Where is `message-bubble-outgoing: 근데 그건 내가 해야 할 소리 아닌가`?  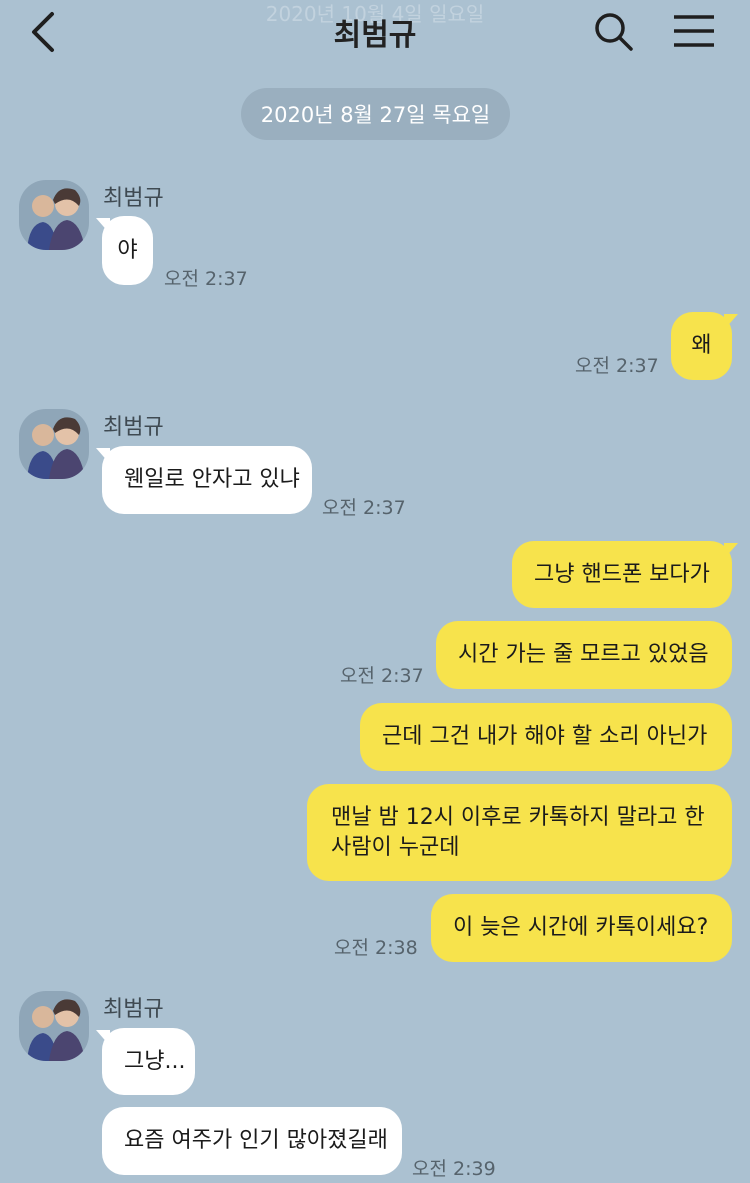 message-bubble-outgoing: 근데 그건 내가 해야 할 소리 아닌가 is located at coordinates (546, 737).